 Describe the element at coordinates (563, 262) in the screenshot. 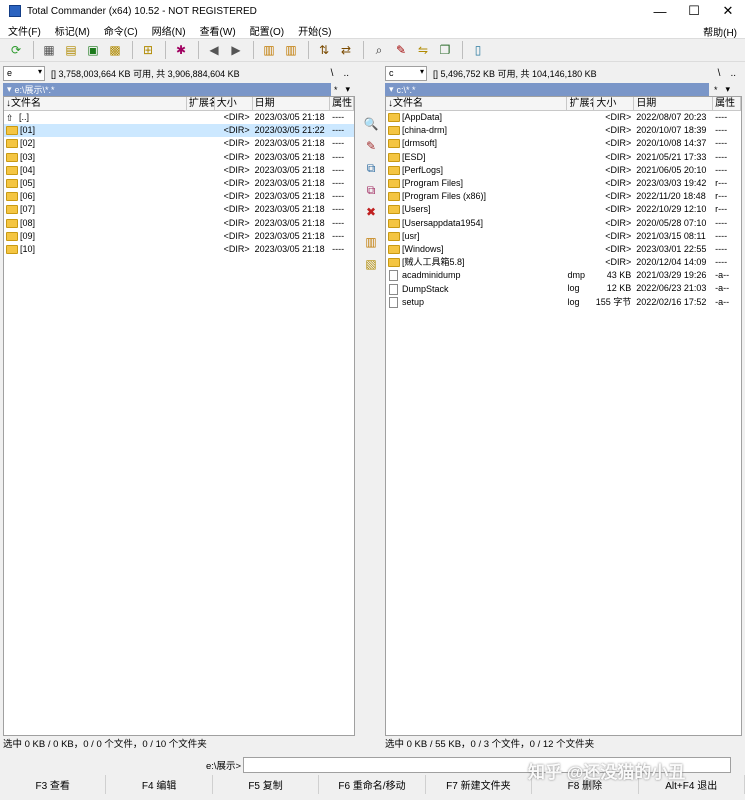

I see `table-row: [贼人工具箱5.8] <DIR> 2020/12/04 14:09 ----` at that location.